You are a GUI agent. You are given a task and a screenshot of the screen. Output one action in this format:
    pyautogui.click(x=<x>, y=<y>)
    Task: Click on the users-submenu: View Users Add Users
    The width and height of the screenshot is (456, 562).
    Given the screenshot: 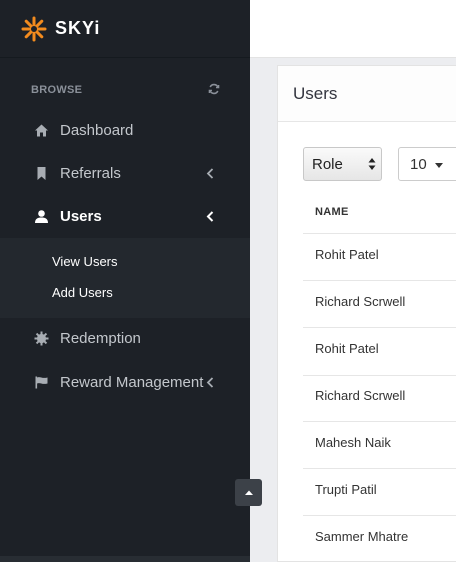 What is the action you would take?
    pyautogui.click(x=125, y=278)
    